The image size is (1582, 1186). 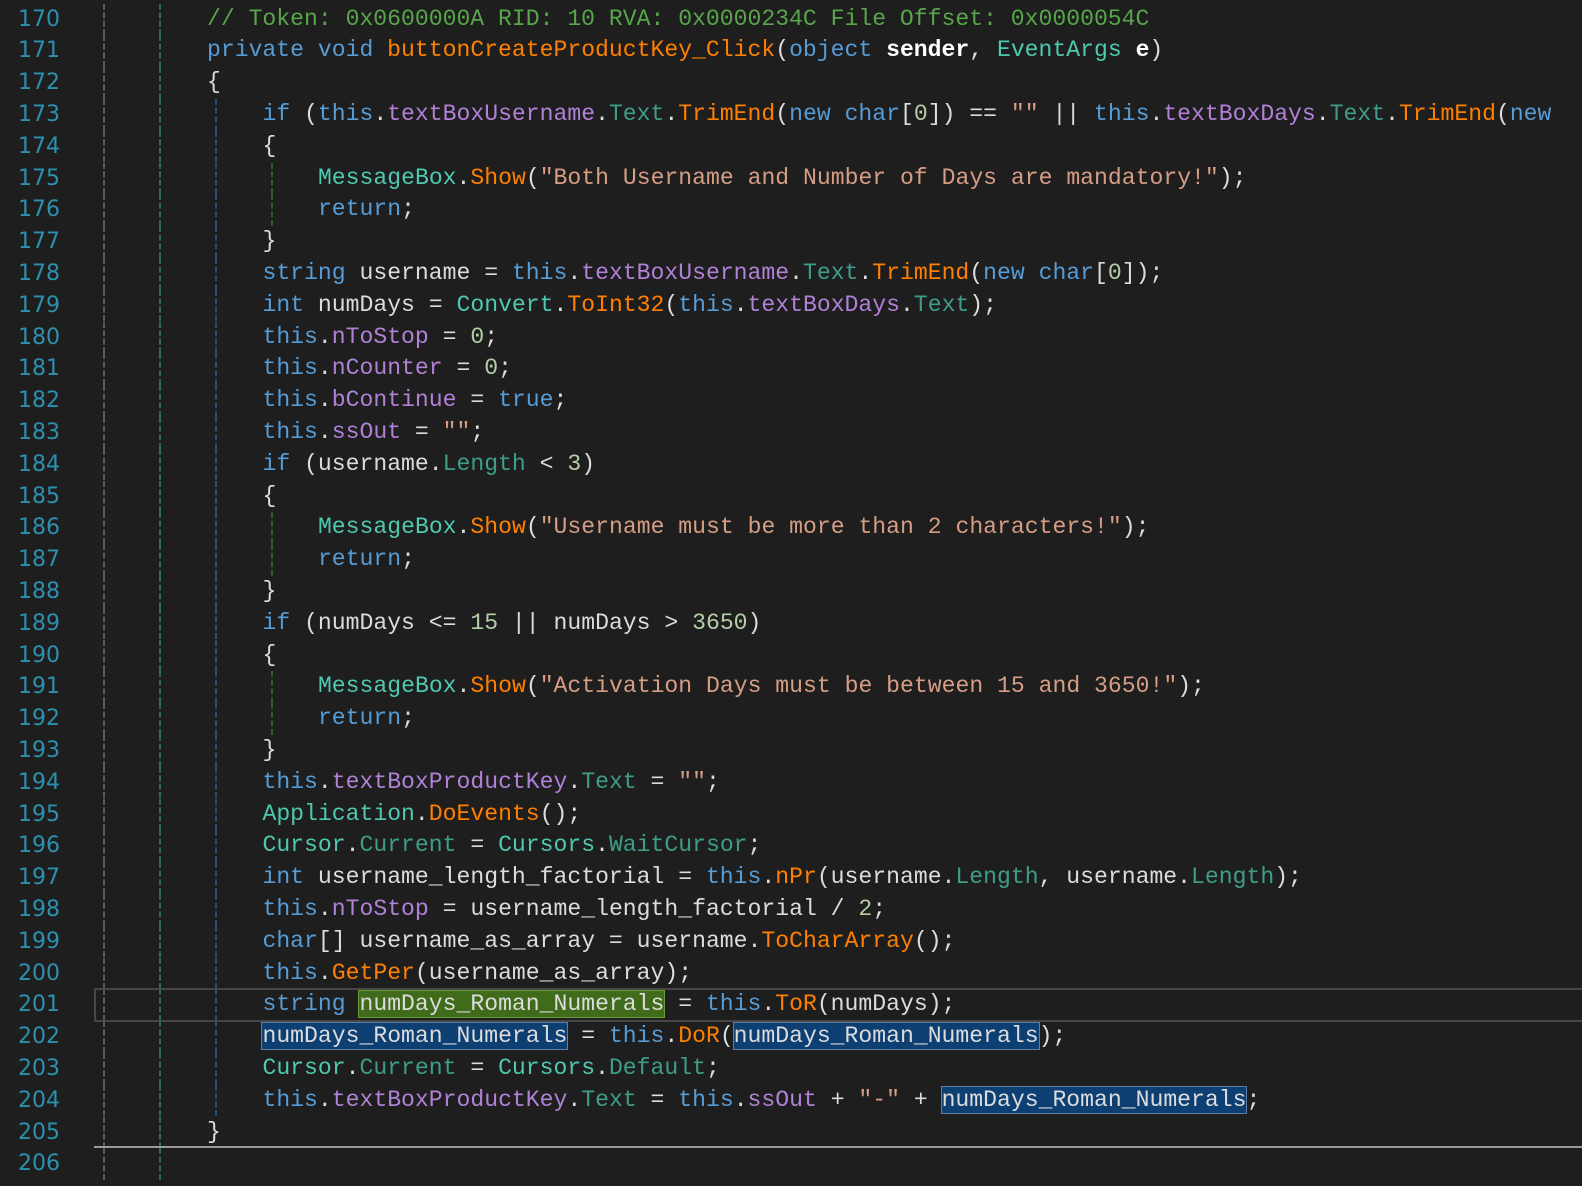 What do you see at coordinates (512, 1004) in the screenshot?
I see `symbol-definition-highlight: numDays_Roman_Numerals` at bounding box center [512, 1004].